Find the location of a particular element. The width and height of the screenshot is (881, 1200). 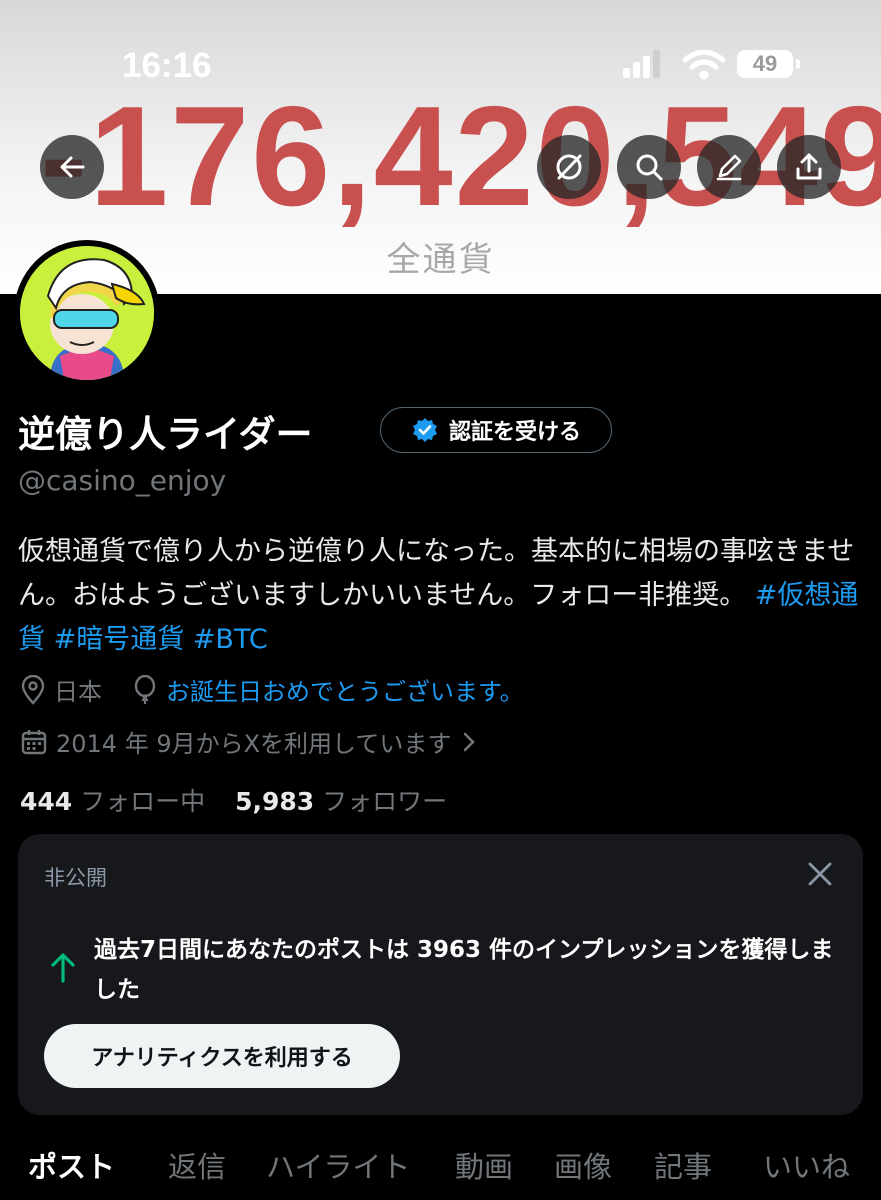

following-count: 444 is located at coordinates (46, 801).